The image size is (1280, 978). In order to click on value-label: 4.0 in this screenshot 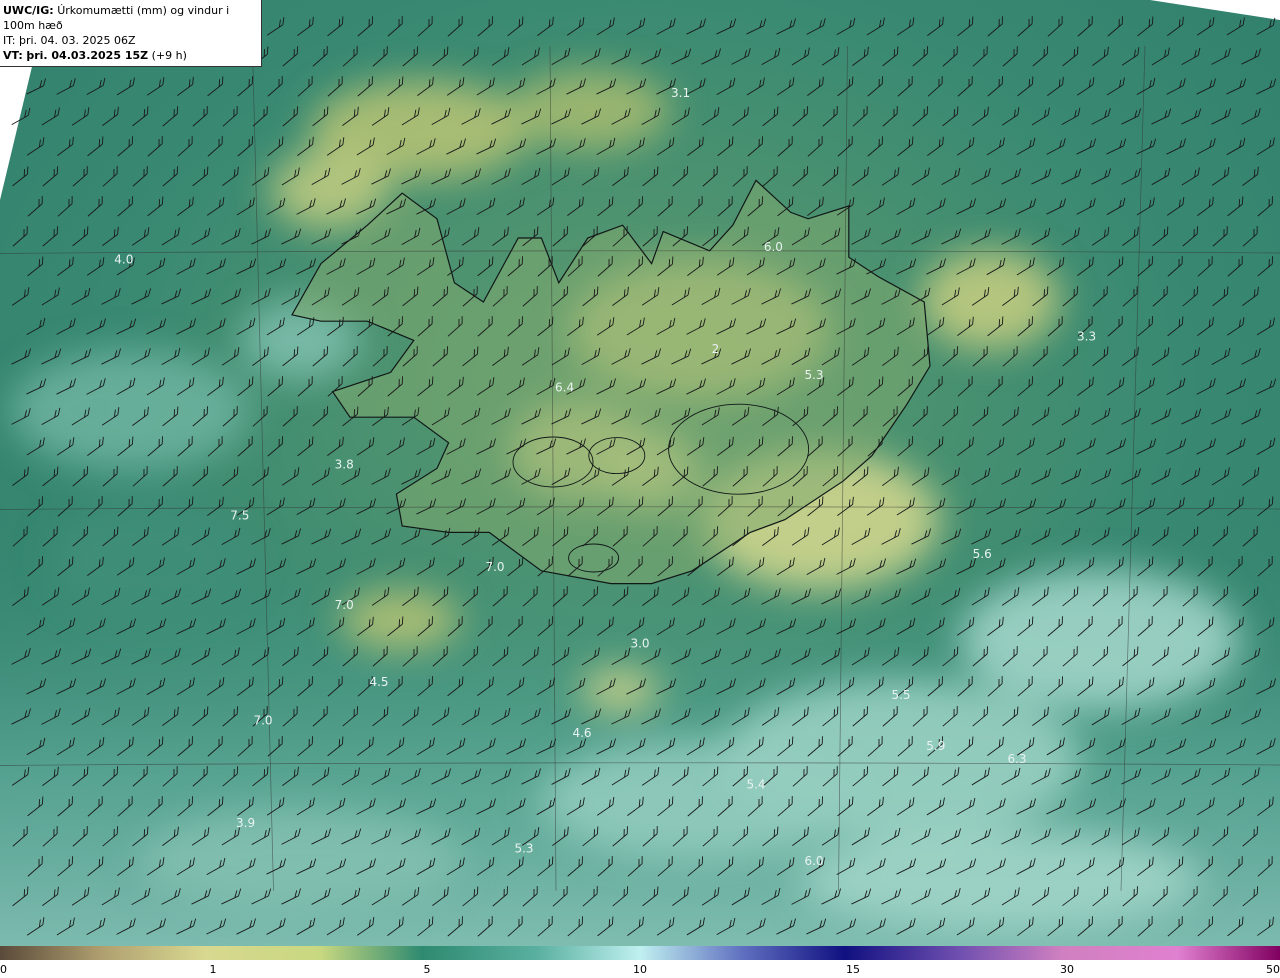, I will do `click(123, 260)`.